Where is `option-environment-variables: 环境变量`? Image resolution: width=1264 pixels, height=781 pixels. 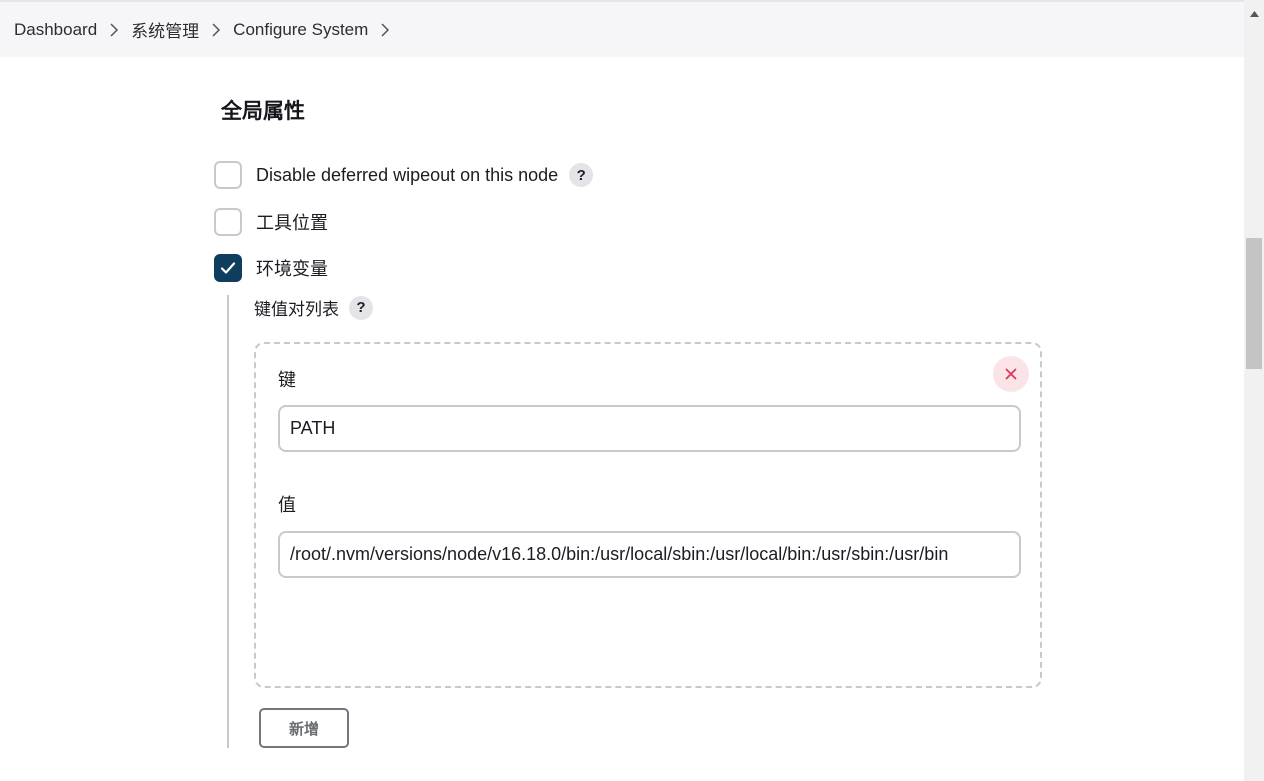 option-environment-variables: 环境变量 is located at coordinates (271, 268).